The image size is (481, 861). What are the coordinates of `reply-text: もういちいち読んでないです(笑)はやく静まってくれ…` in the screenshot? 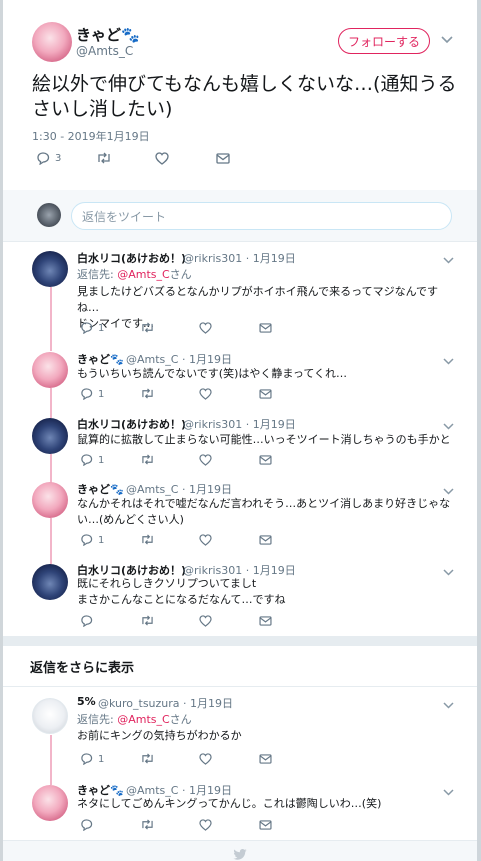 It's located at (212, 373).